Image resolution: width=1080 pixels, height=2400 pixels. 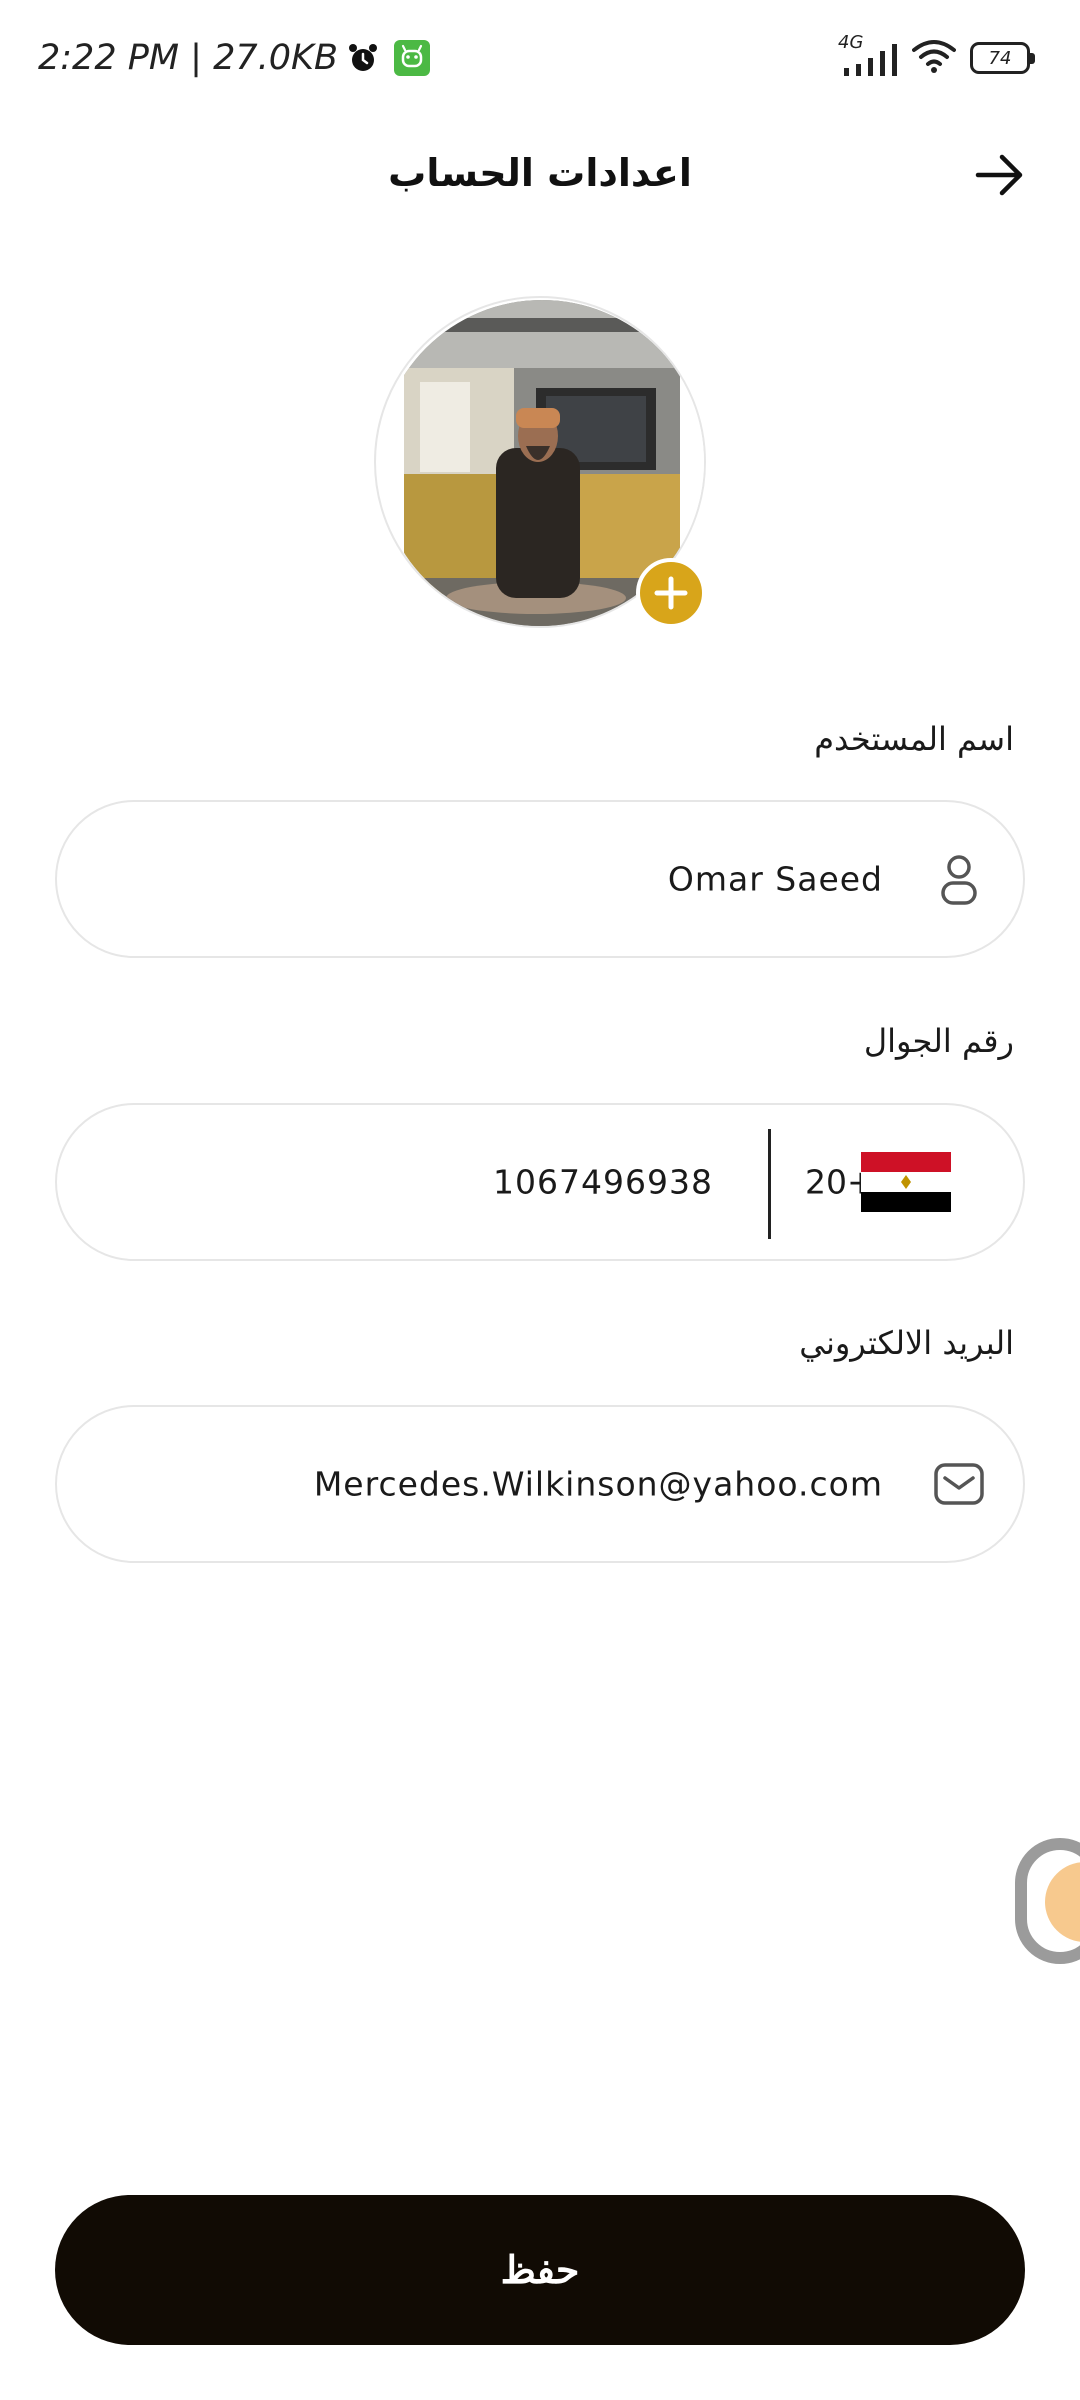 What do you see at coordinates (868, 55) in the screenshot?
I see `signal-icon: 4G` at bounding box center [868, 55].